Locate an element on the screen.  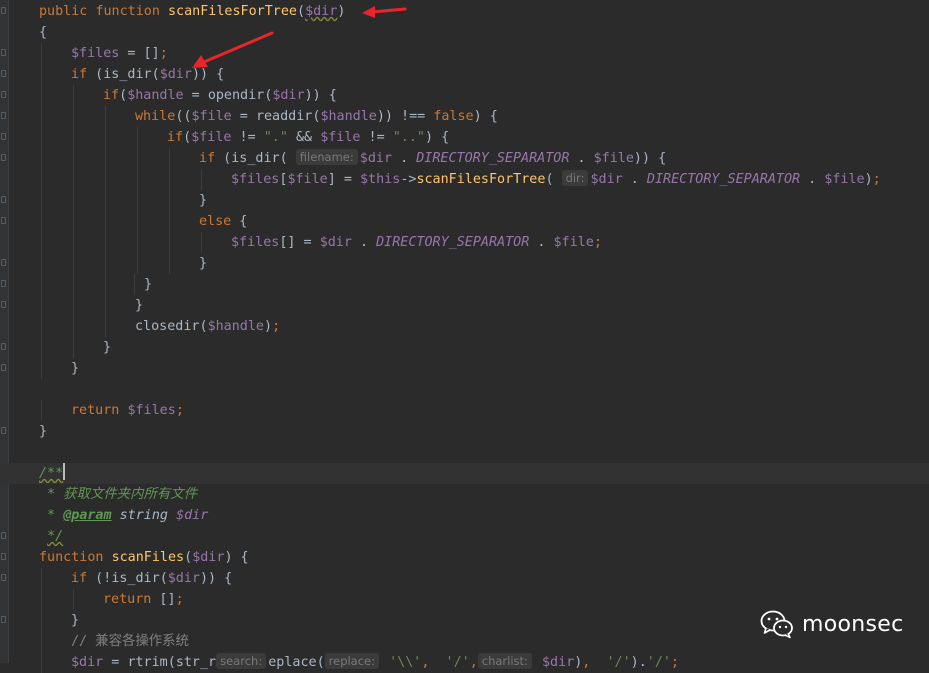
code-line: { is located at coordinates (464, 32).